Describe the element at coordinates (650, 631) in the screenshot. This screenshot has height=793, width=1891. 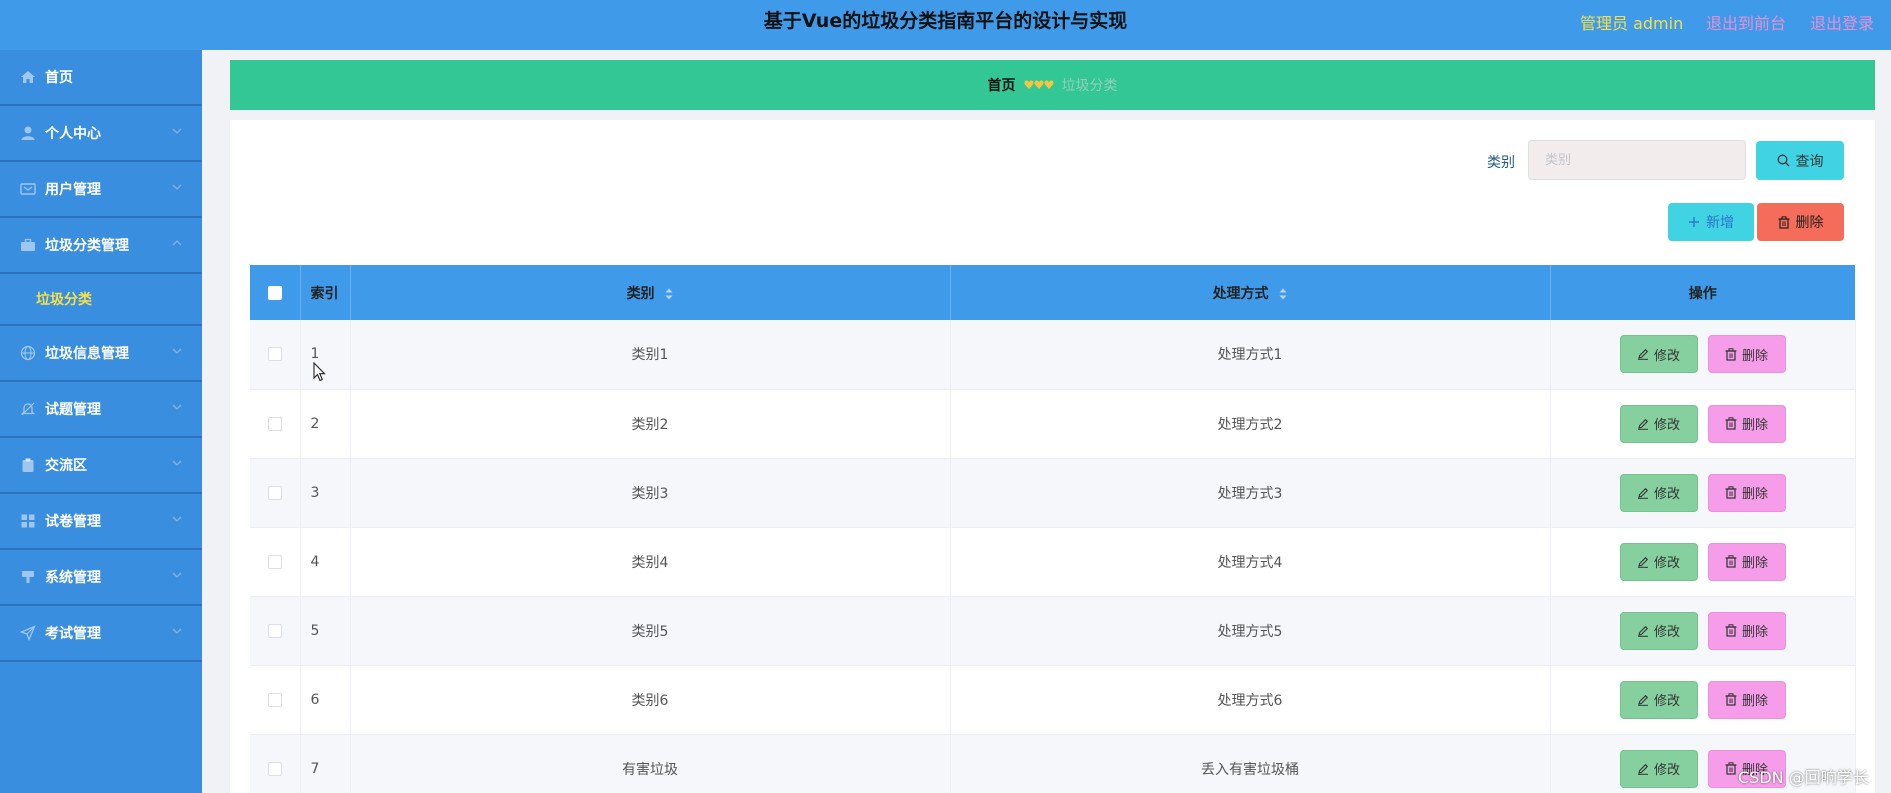
I see `row-category: 类别5` at that location.